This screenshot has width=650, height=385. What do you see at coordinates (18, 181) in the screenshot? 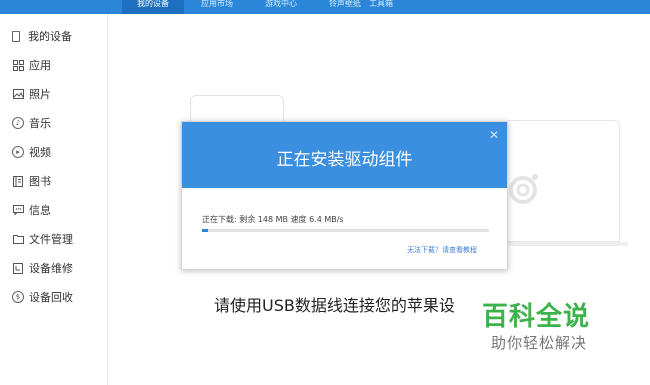
I see `book-icon` at bounding box center [18, 181].